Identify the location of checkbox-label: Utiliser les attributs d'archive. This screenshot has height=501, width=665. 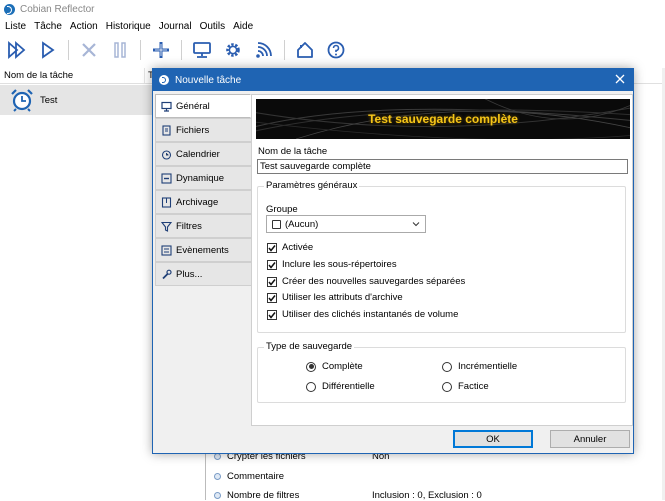
(342, 297).